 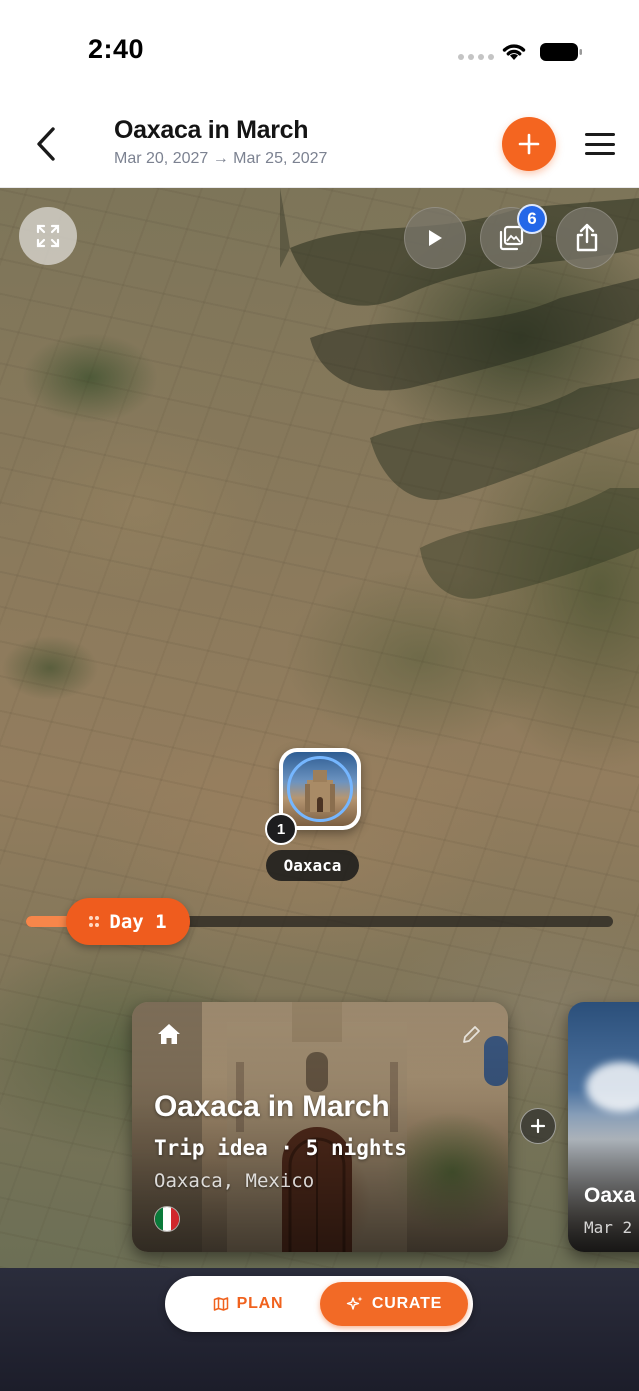 What do you see at coordinates (220, 1304) in the screenshot?
I see `map-icon` at bounding box center [220, 1304].